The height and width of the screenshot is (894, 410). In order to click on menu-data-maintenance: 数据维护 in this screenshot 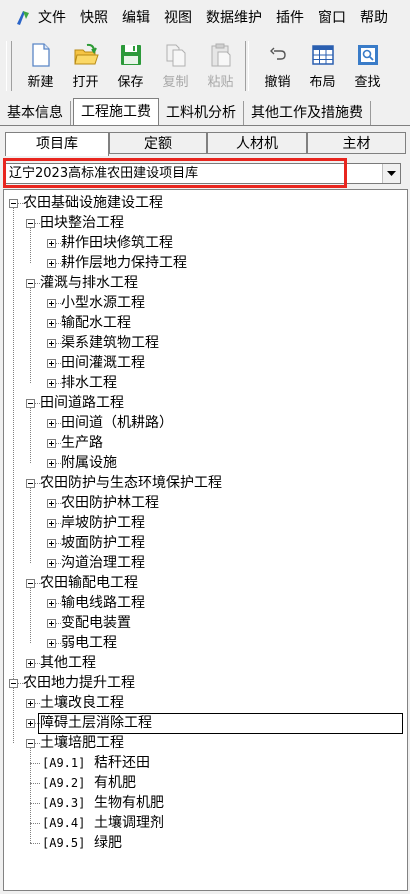, I will do `click(234, 18)`.